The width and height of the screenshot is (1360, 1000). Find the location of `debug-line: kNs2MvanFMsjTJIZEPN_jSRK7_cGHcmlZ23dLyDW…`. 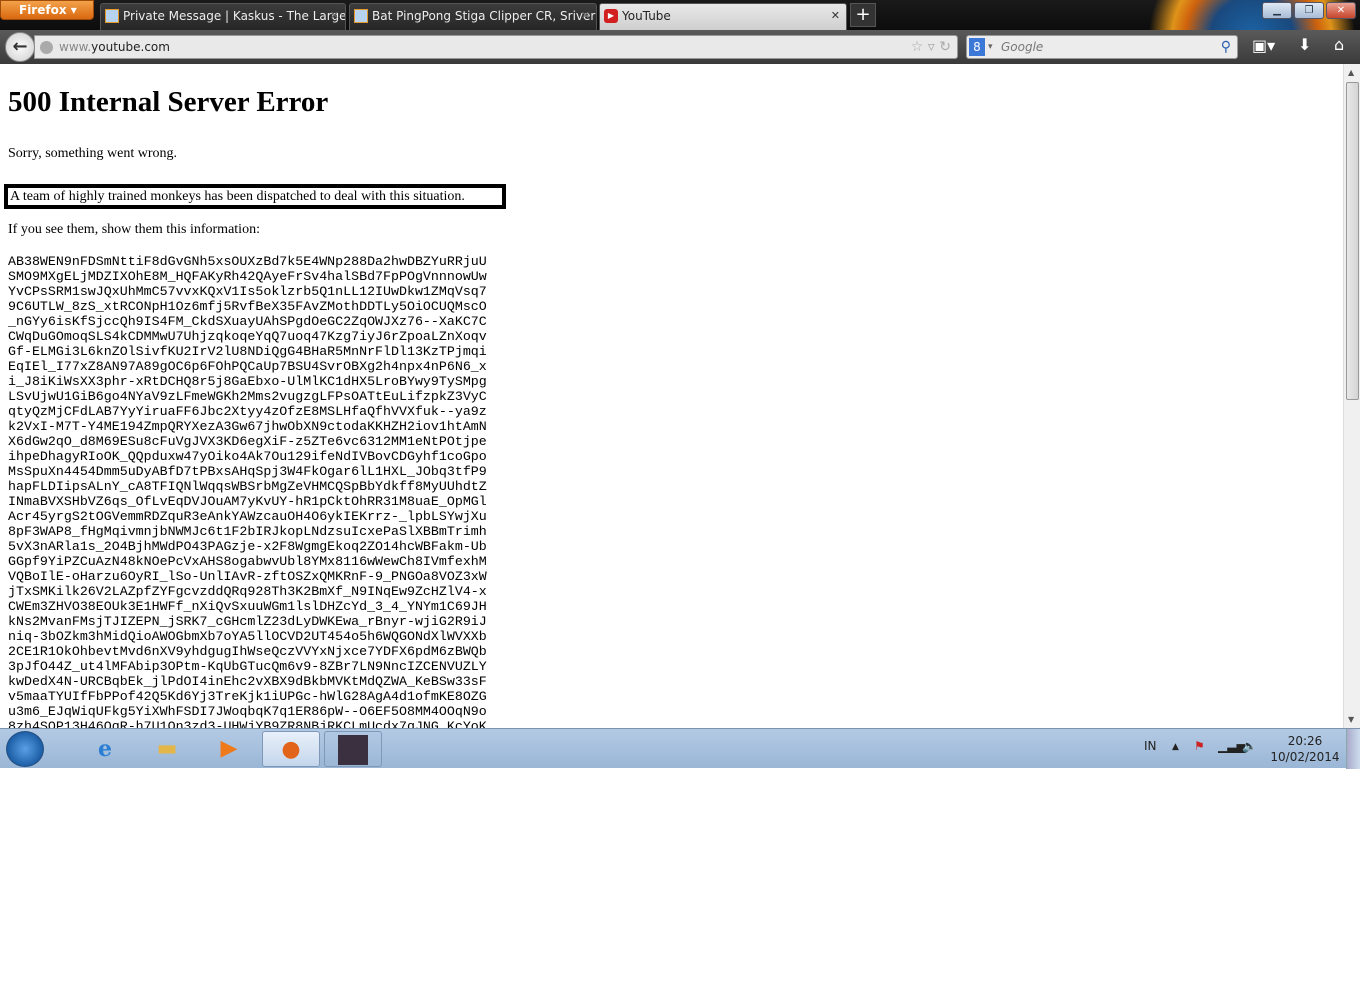

debug-line: kNs2MvanFMsjTJIZEPN_jSRK7_cGHcmlZ23dLyDW… is located at coordinates (247, 621).